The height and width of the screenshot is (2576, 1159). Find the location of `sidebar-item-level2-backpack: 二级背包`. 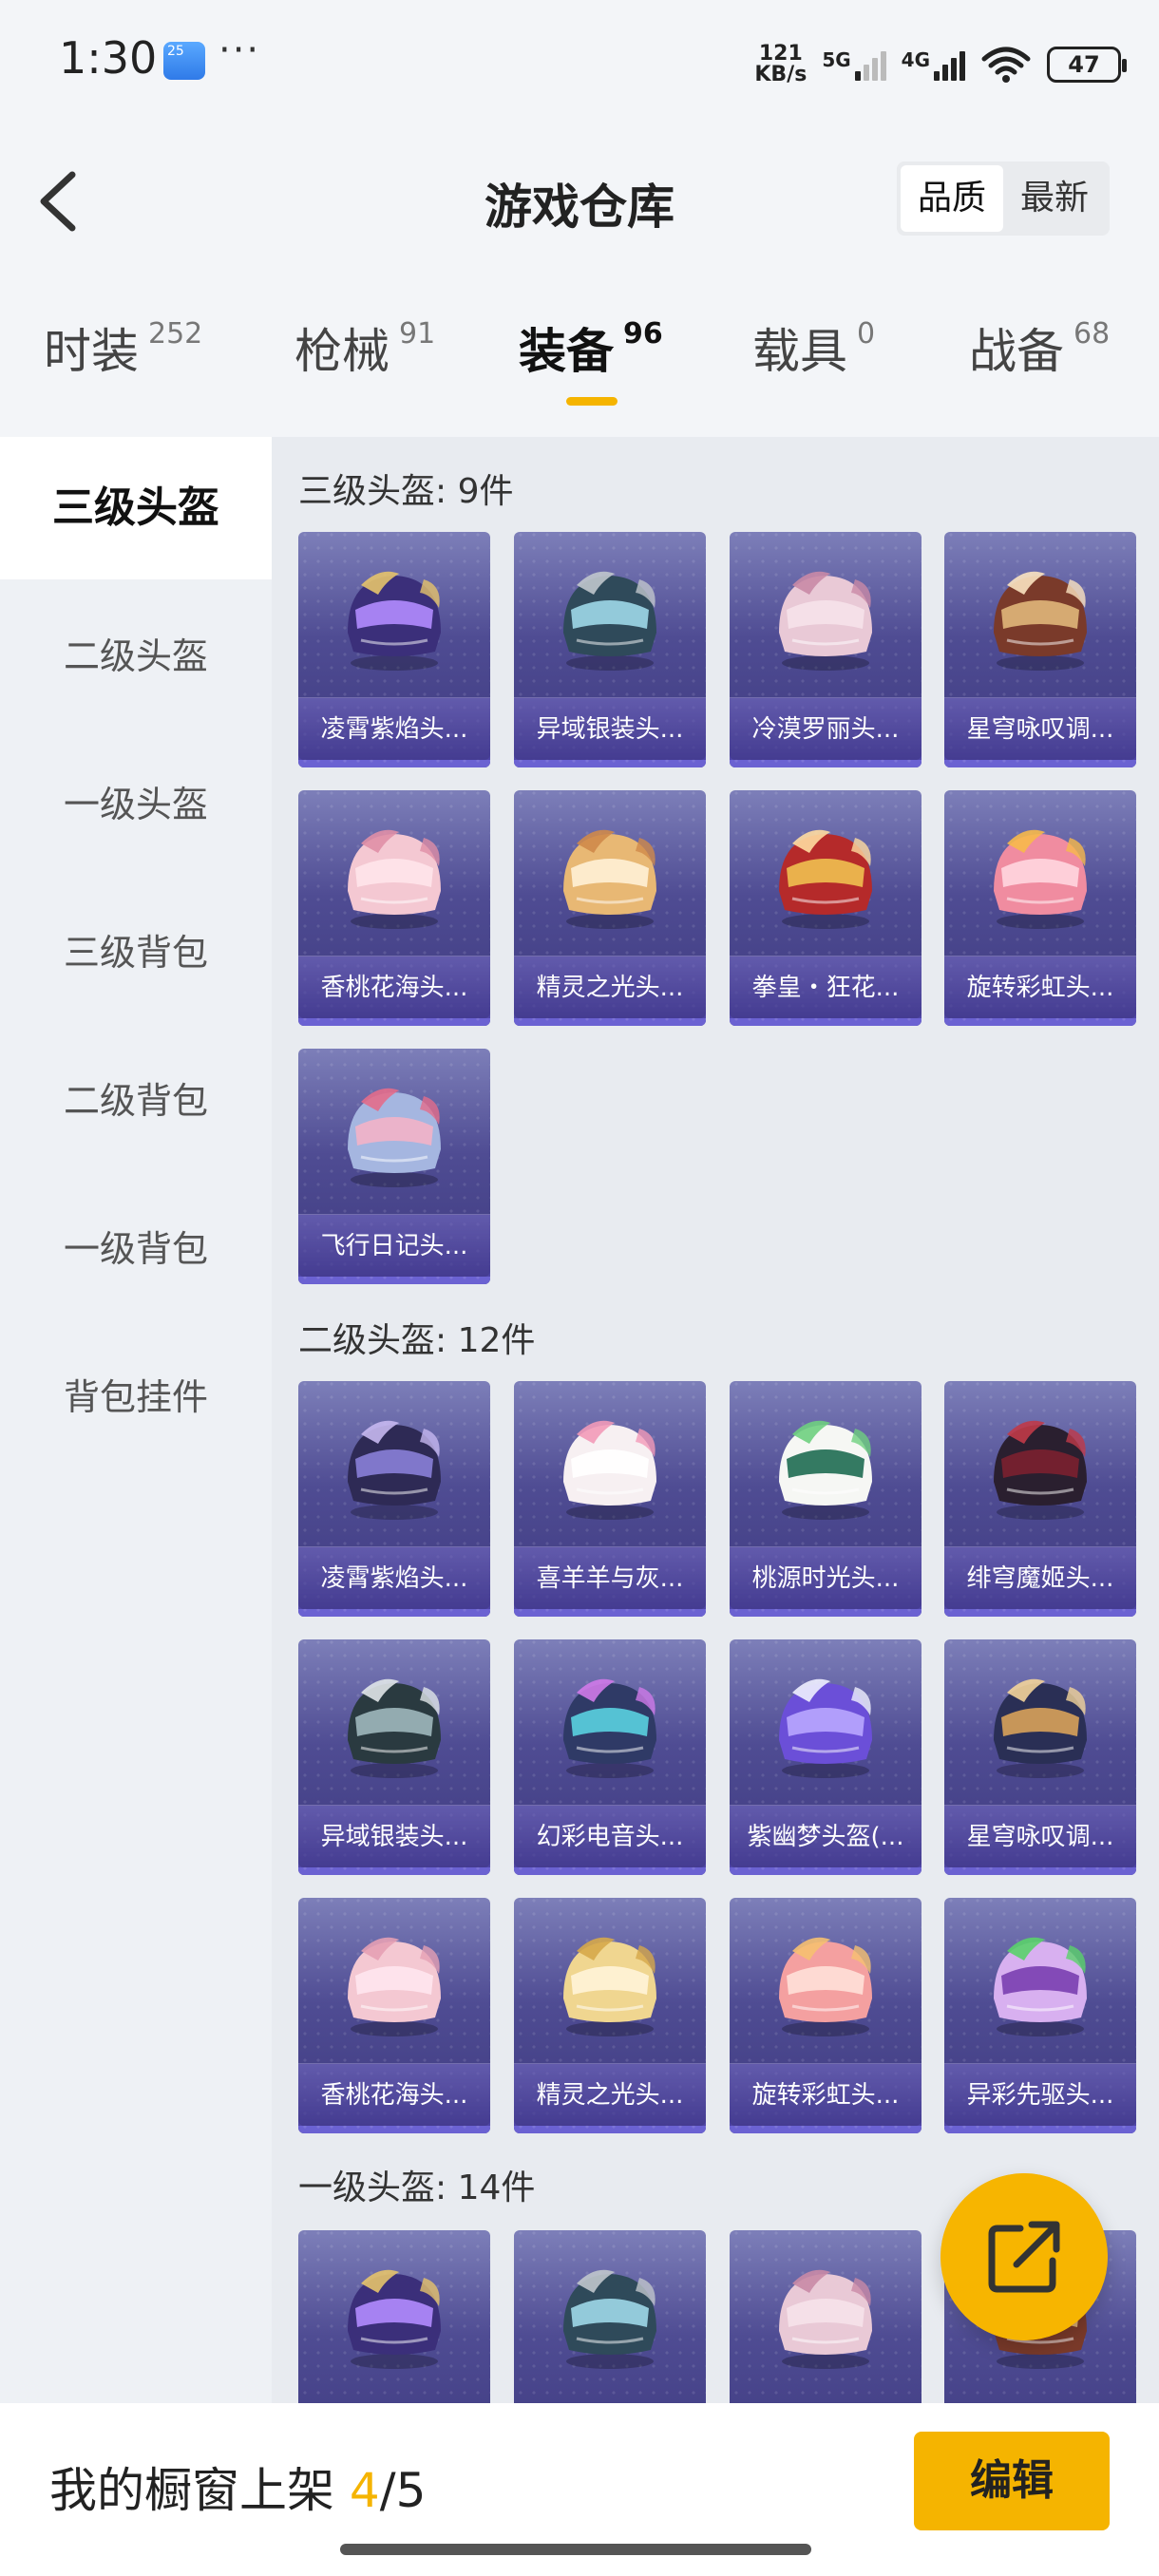

sidebar-item-level2-backpack: 二级背包 is located at coordinates (136, 1101).